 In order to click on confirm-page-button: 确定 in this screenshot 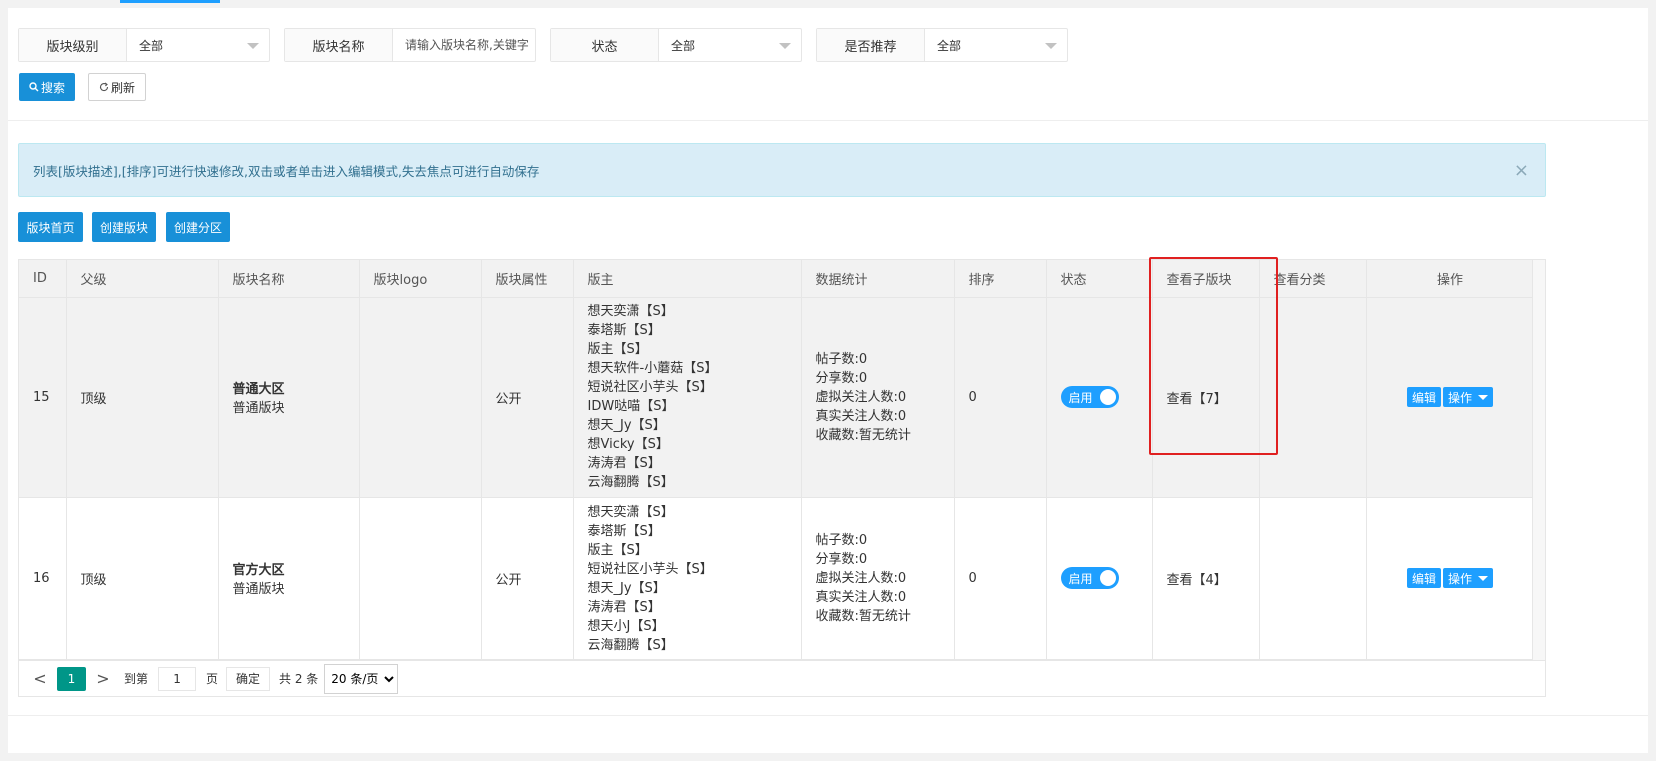, I will do `click(248, 678)`.